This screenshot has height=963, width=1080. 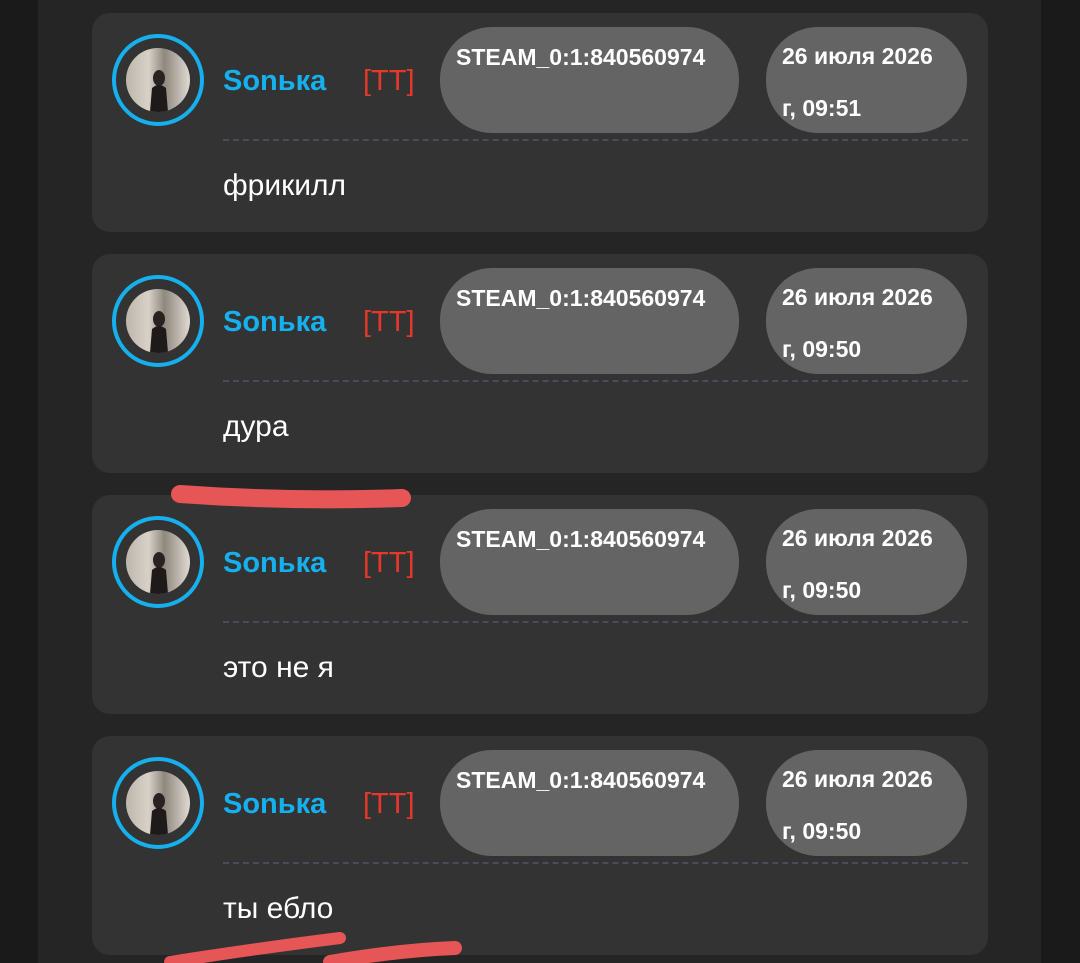 What do you see at coordinates (285, 185) in the screenshot?
I see `message-text: фрикилл` at bounding box center [285, 185].